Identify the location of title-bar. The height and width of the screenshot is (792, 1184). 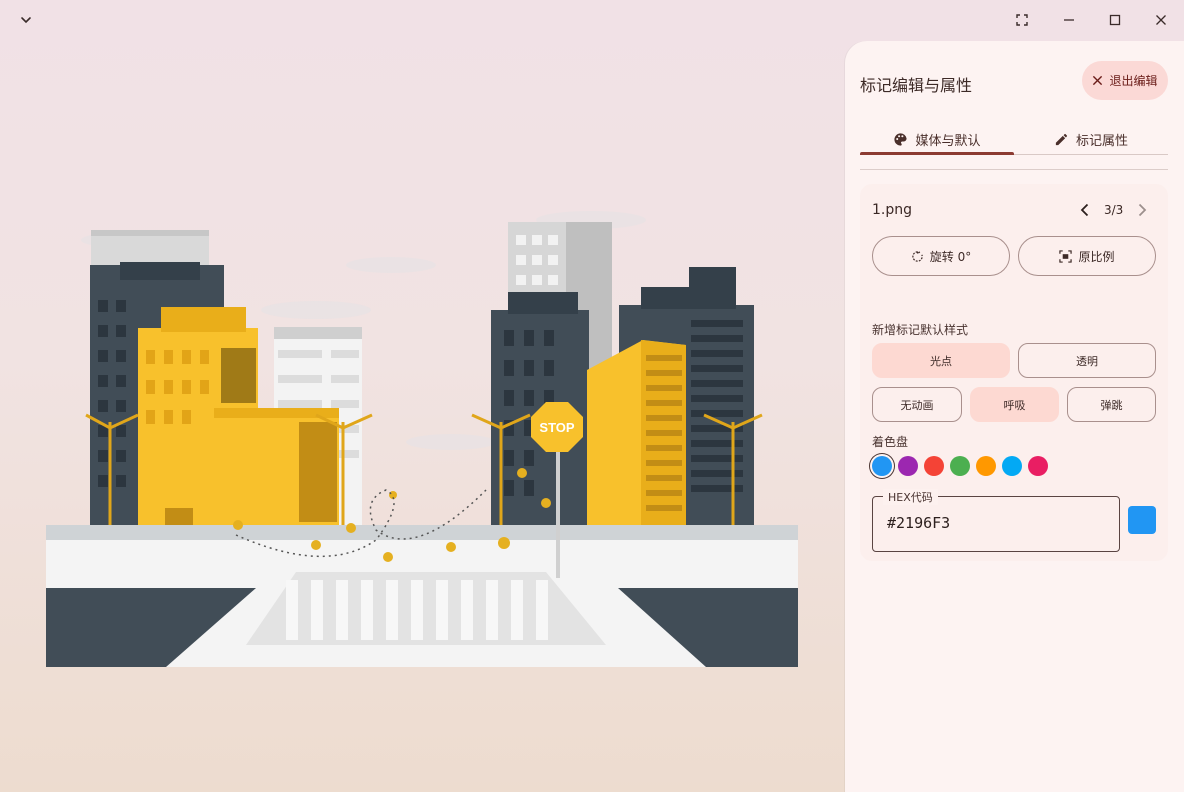
(592, 20).